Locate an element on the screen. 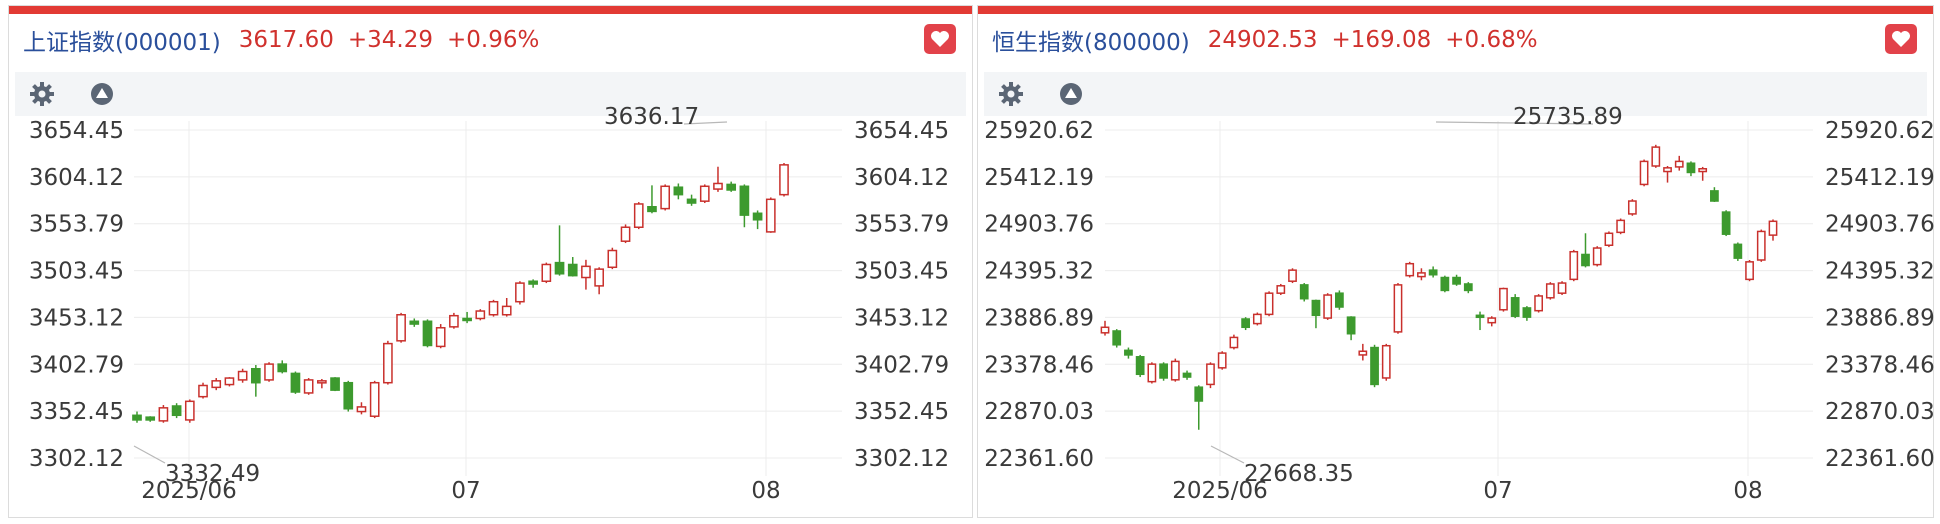 Image resolution: width=1940 pixels, height=524 pixels. y-tick-label-right: 22870.03 is located at coordinates (1880, 412).